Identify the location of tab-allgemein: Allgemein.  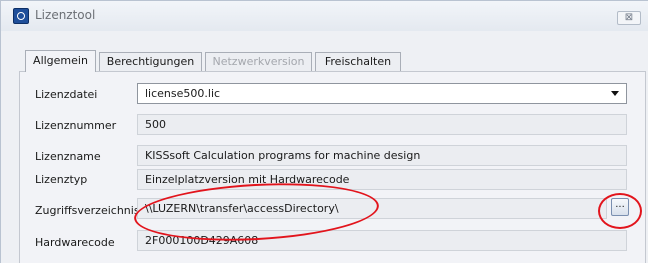
(60, 61).